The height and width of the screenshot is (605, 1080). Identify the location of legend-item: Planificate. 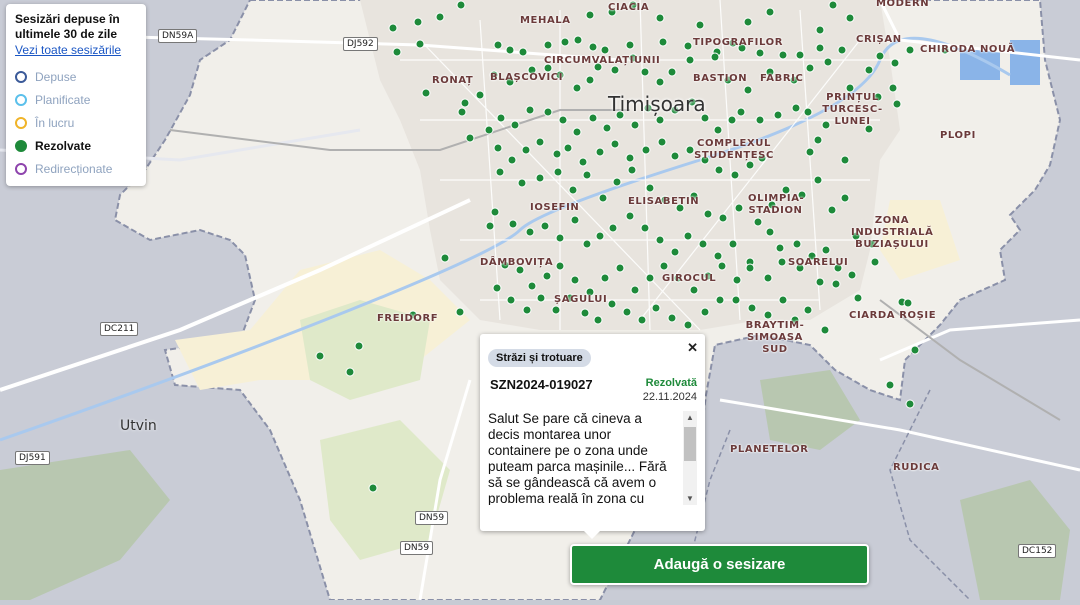
(76, 99).